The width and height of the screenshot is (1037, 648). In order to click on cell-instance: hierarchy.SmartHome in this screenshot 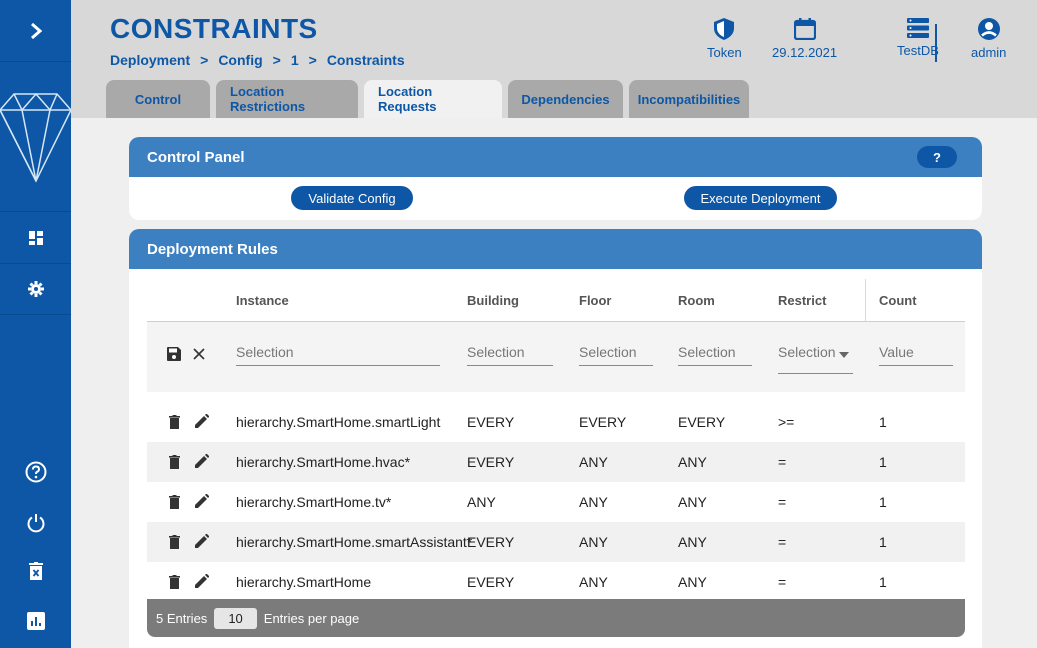, I will do `click(304, 582)`.